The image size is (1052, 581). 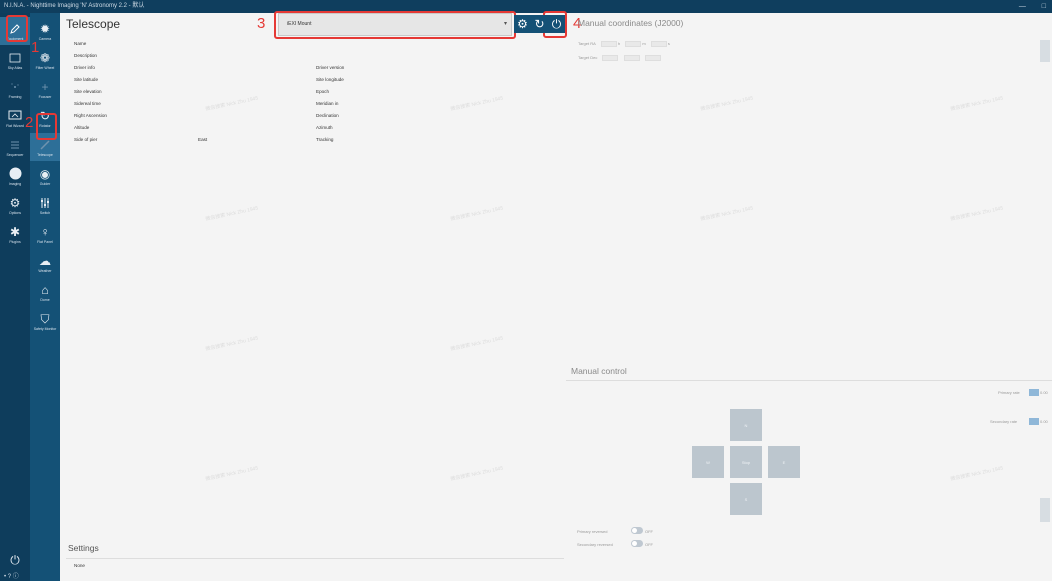 I want to click on nav-weather: ☁ Weather, so click(x=45, y=263).